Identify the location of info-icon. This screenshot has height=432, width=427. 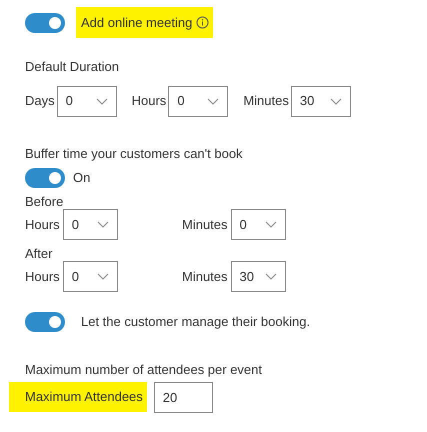
(203, 22).